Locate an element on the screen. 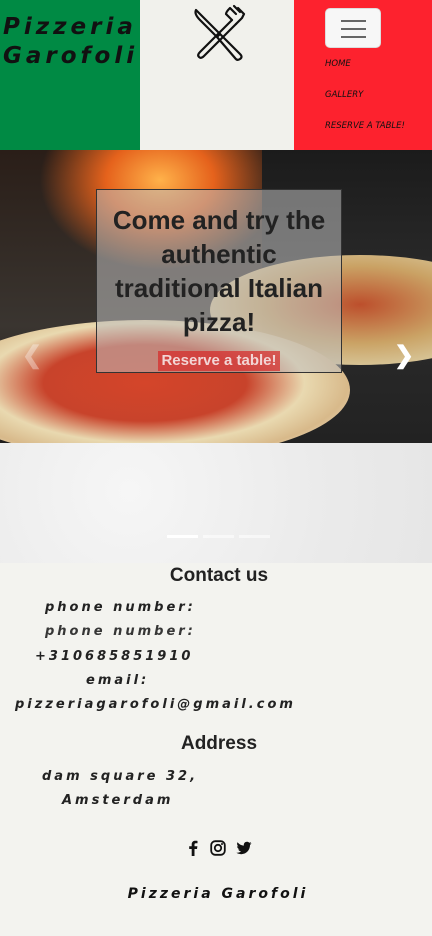 This screenshot has width=432, height=936. chevron-left-icon: ❮ is located at coordinates (32, 355).